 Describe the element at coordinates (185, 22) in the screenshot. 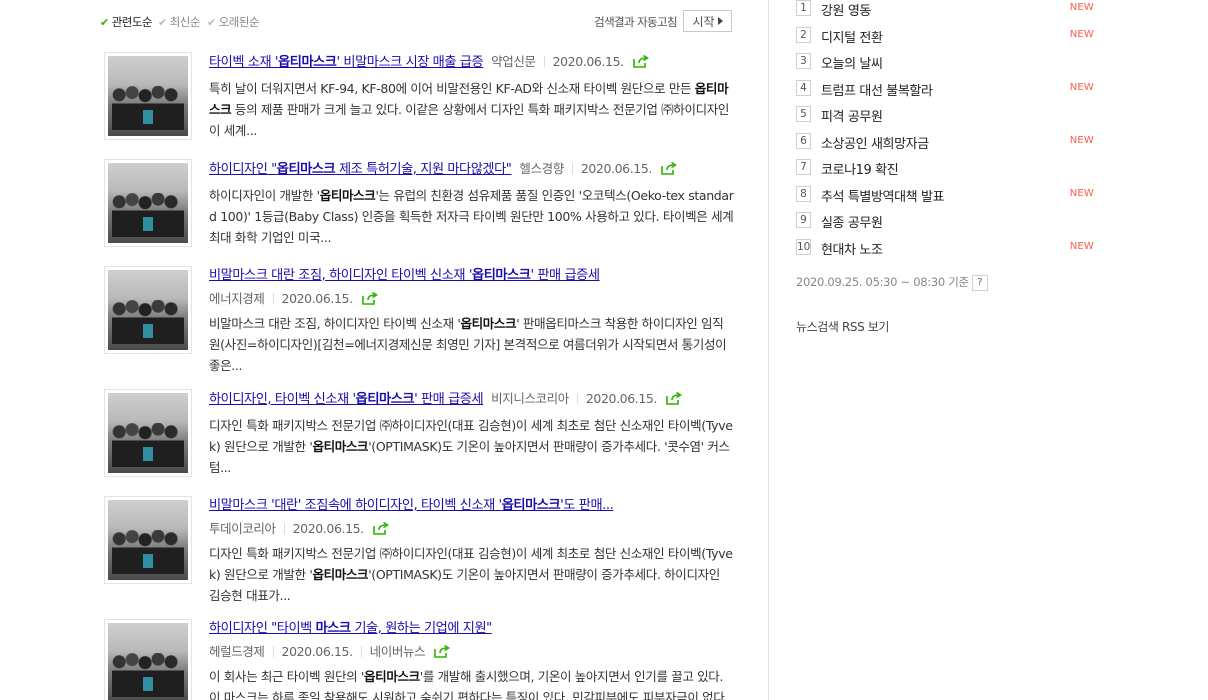

I see `sort-latest-label: 최신순` at that location.